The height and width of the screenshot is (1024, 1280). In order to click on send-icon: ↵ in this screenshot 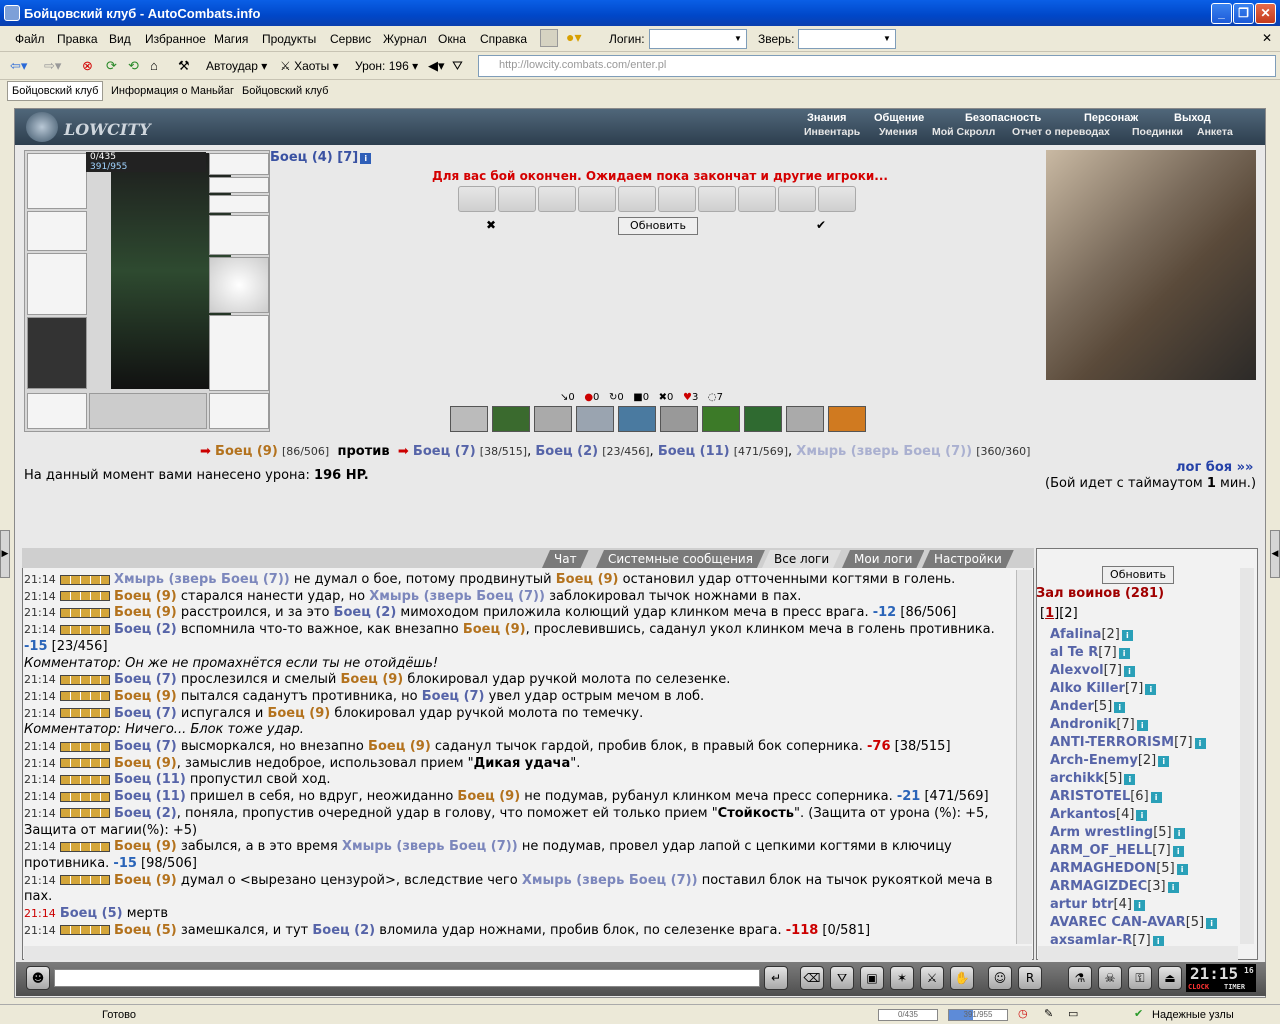, I will do `click(776, 978)`.